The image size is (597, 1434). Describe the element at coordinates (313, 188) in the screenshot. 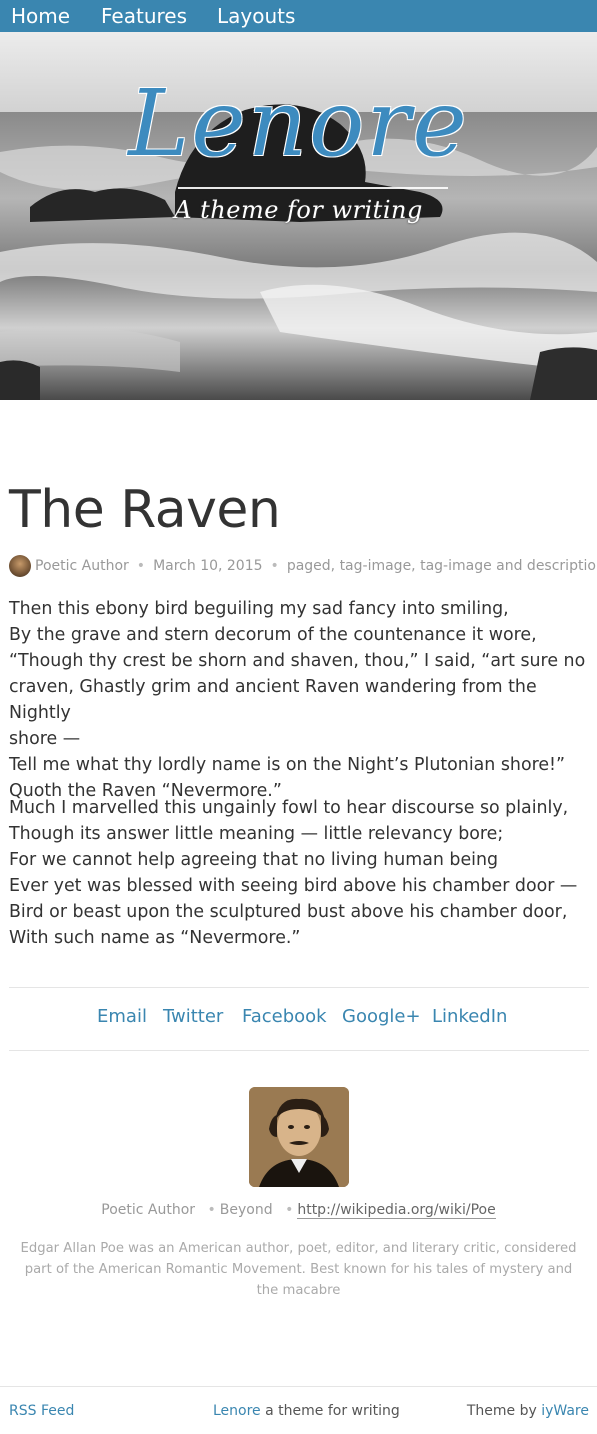

I see `hero-divider` at that location.